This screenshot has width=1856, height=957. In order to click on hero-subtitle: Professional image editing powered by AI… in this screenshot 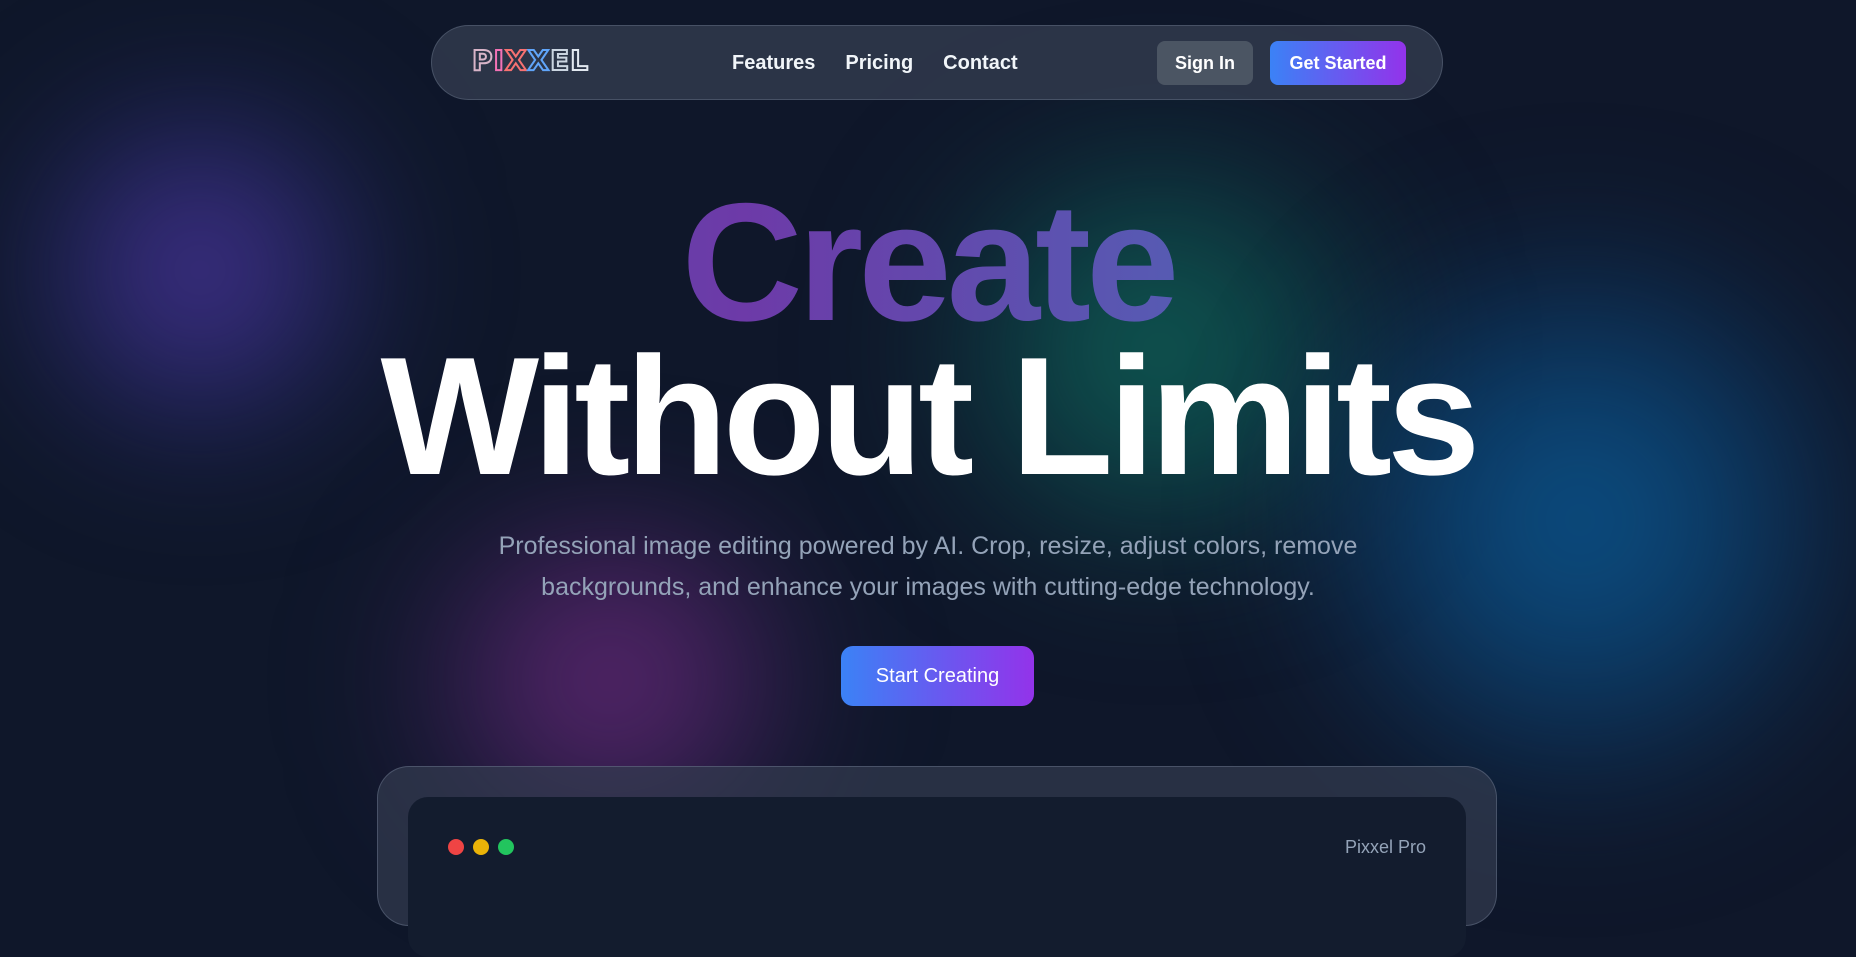, I will do `click(928, 566)`.